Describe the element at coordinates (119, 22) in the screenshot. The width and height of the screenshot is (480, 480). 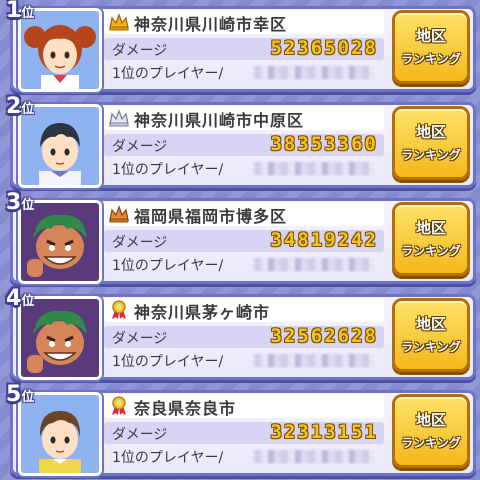
I see `gold-crown-icon` at that location.